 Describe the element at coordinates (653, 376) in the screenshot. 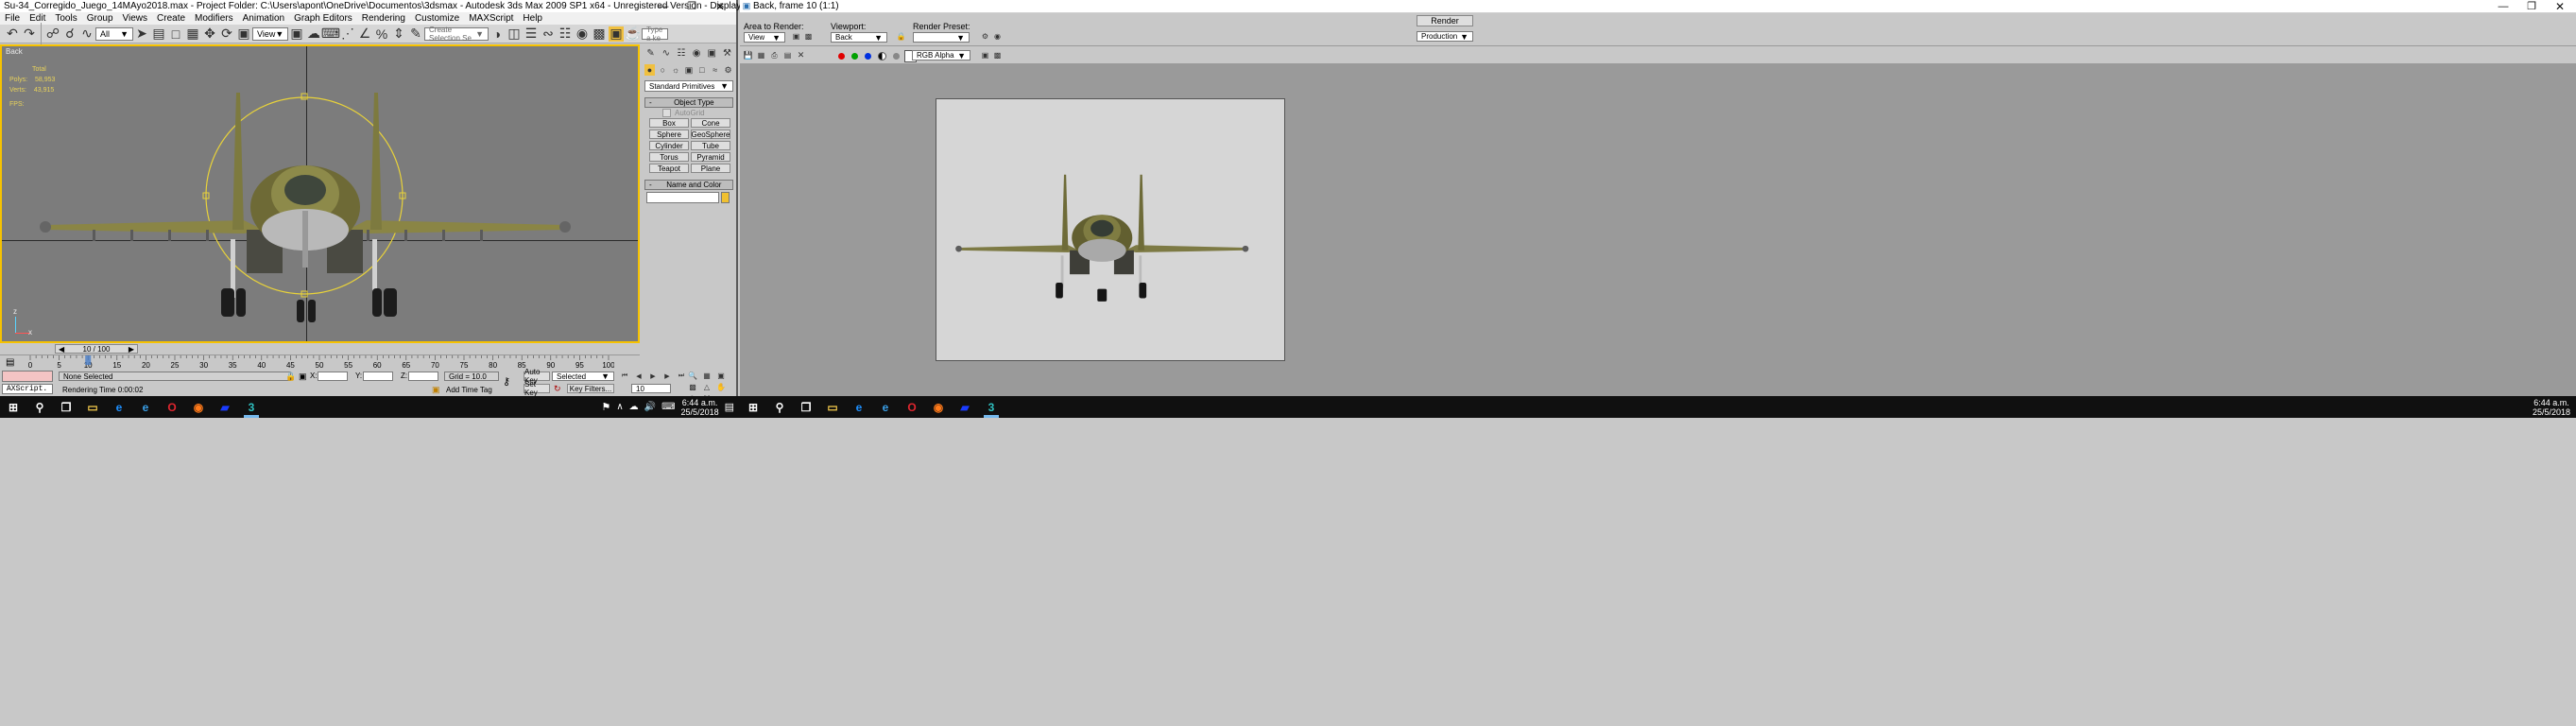

I see `play-icon: ▶` at that location.